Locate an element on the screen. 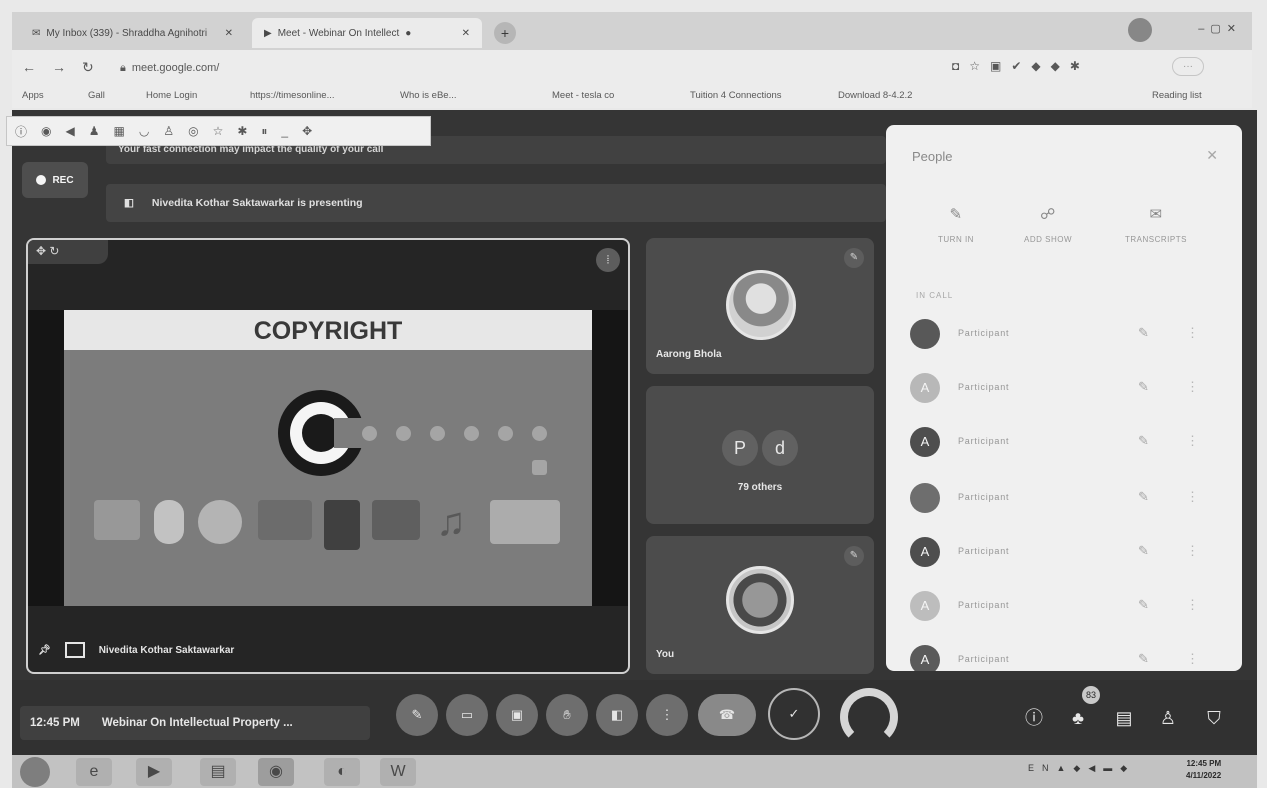 Image resolution: width=1267 pixels, height=788 pixels. extension-icons: ◘☆▣✔◆◆✱ is located at coordinates (1021, 66).